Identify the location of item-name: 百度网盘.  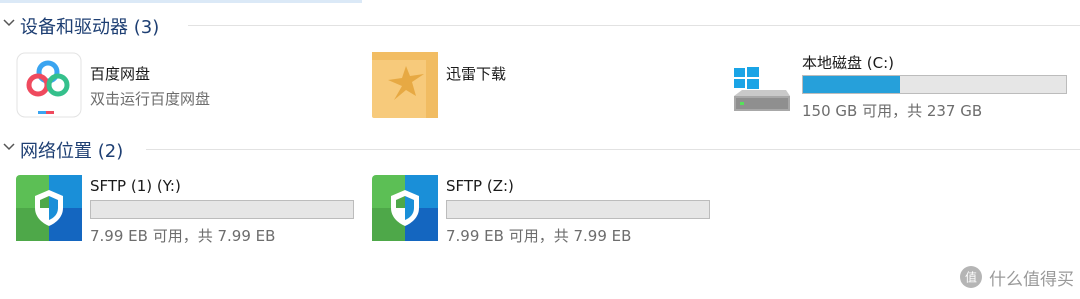
(120, 74).